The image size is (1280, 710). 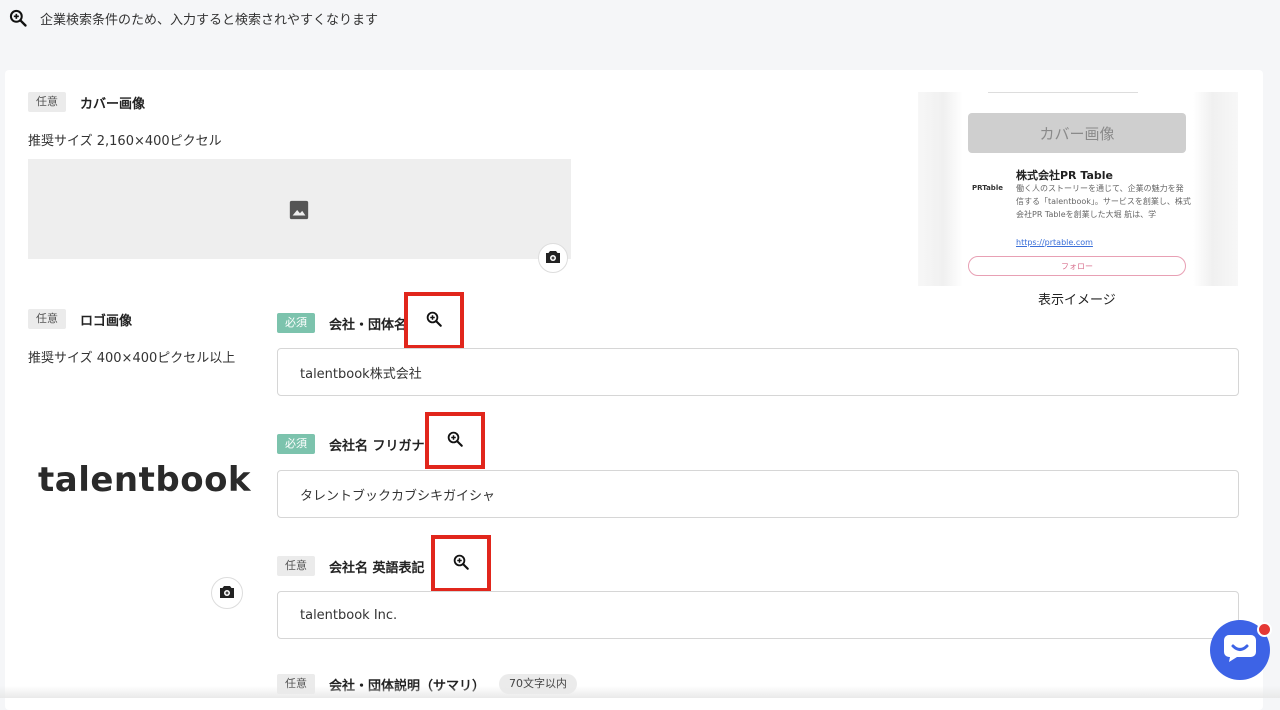 I want to click on logo-upload-button, so click(x=227, y=593).